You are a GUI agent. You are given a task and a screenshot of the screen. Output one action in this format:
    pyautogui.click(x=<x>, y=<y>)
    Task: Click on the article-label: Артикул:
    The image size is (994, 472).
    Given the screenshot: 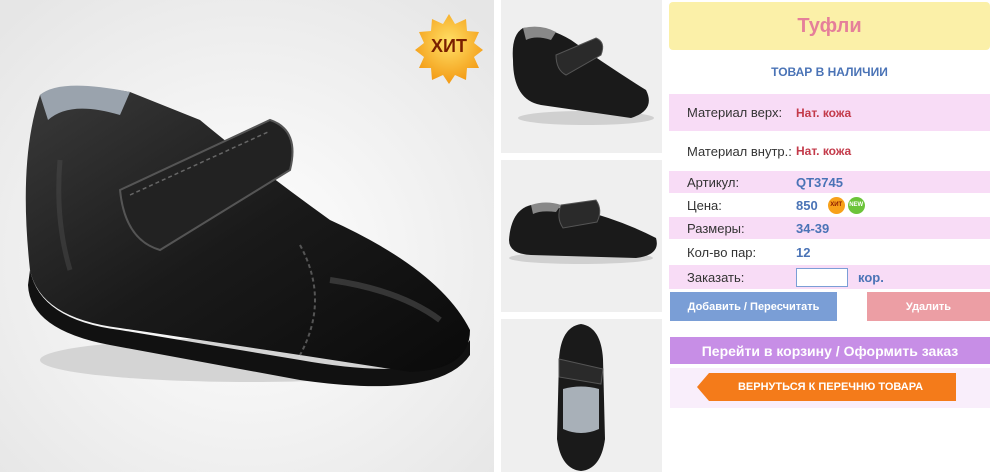 What is the action you would take?
    pyautogui.click(x=713, y=182)
    